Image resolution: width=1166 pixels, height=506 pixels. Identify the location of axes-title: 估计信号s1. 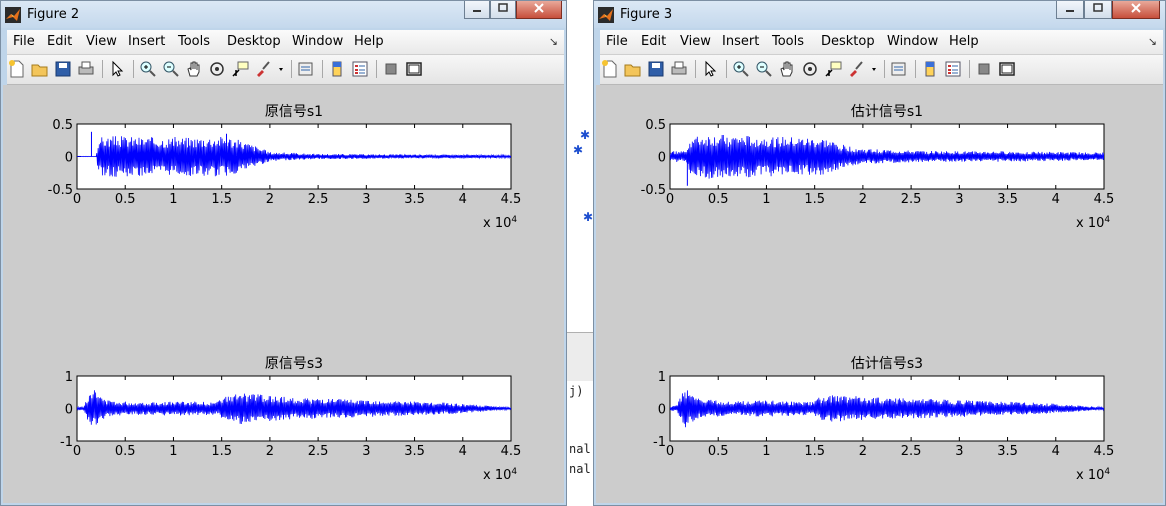
(887, 112).